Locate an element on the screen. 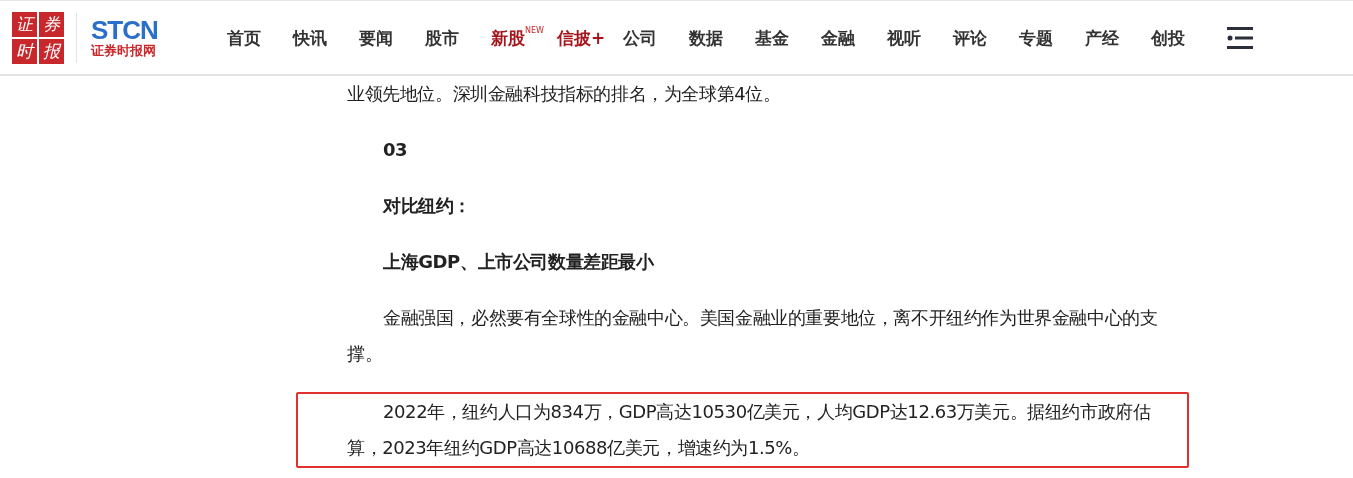 The width and height of the screenshot is (1353, 478). section-heading: 上海GDP、上市公司数量差距最小 is located at coordinates (518, 262).